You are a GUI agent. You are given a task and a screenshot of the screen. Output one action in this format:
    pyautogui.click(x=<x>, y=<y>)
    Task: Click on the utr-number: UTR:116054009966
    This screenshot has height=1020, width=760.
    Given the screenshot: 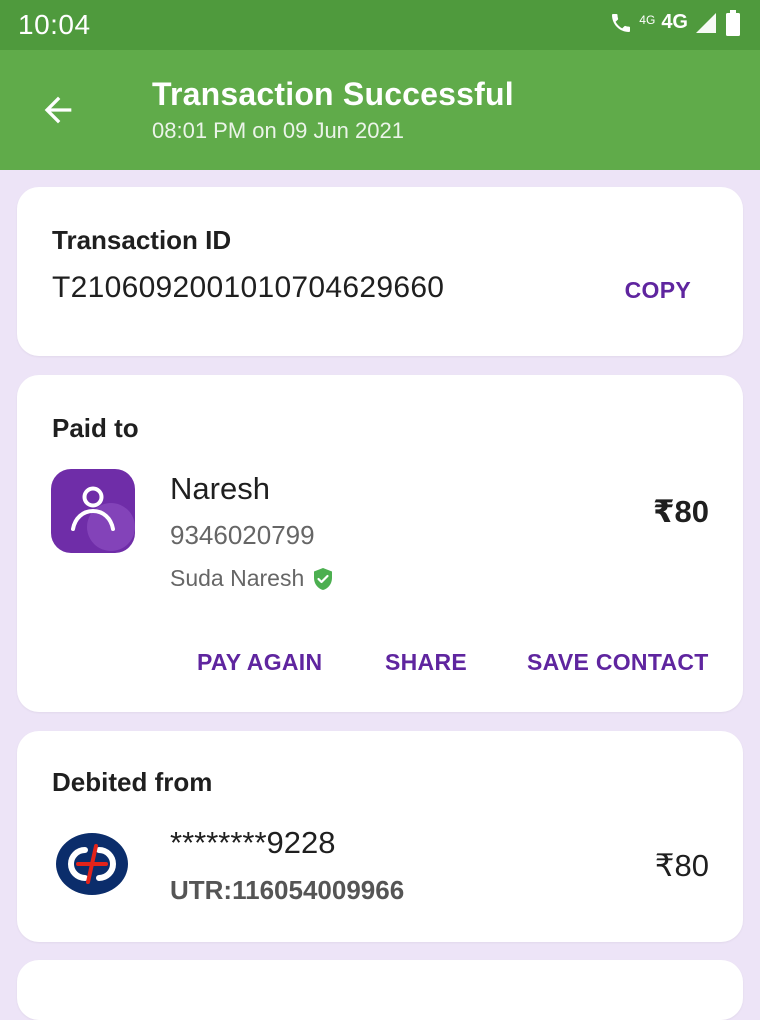 What is the action you would take?
    pyautogui.click(x=287, y=890)
    